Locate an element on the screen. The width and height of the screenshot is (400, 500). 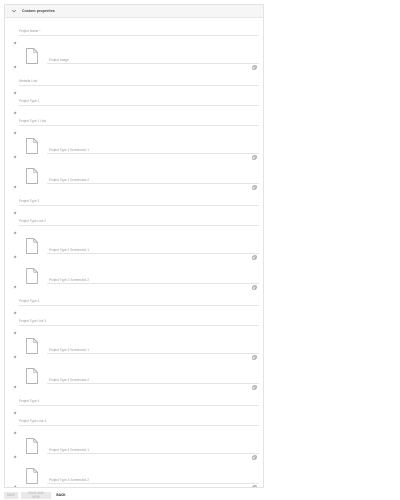
text-field: Project Type Link 4 is located at coordinates (134, 424).